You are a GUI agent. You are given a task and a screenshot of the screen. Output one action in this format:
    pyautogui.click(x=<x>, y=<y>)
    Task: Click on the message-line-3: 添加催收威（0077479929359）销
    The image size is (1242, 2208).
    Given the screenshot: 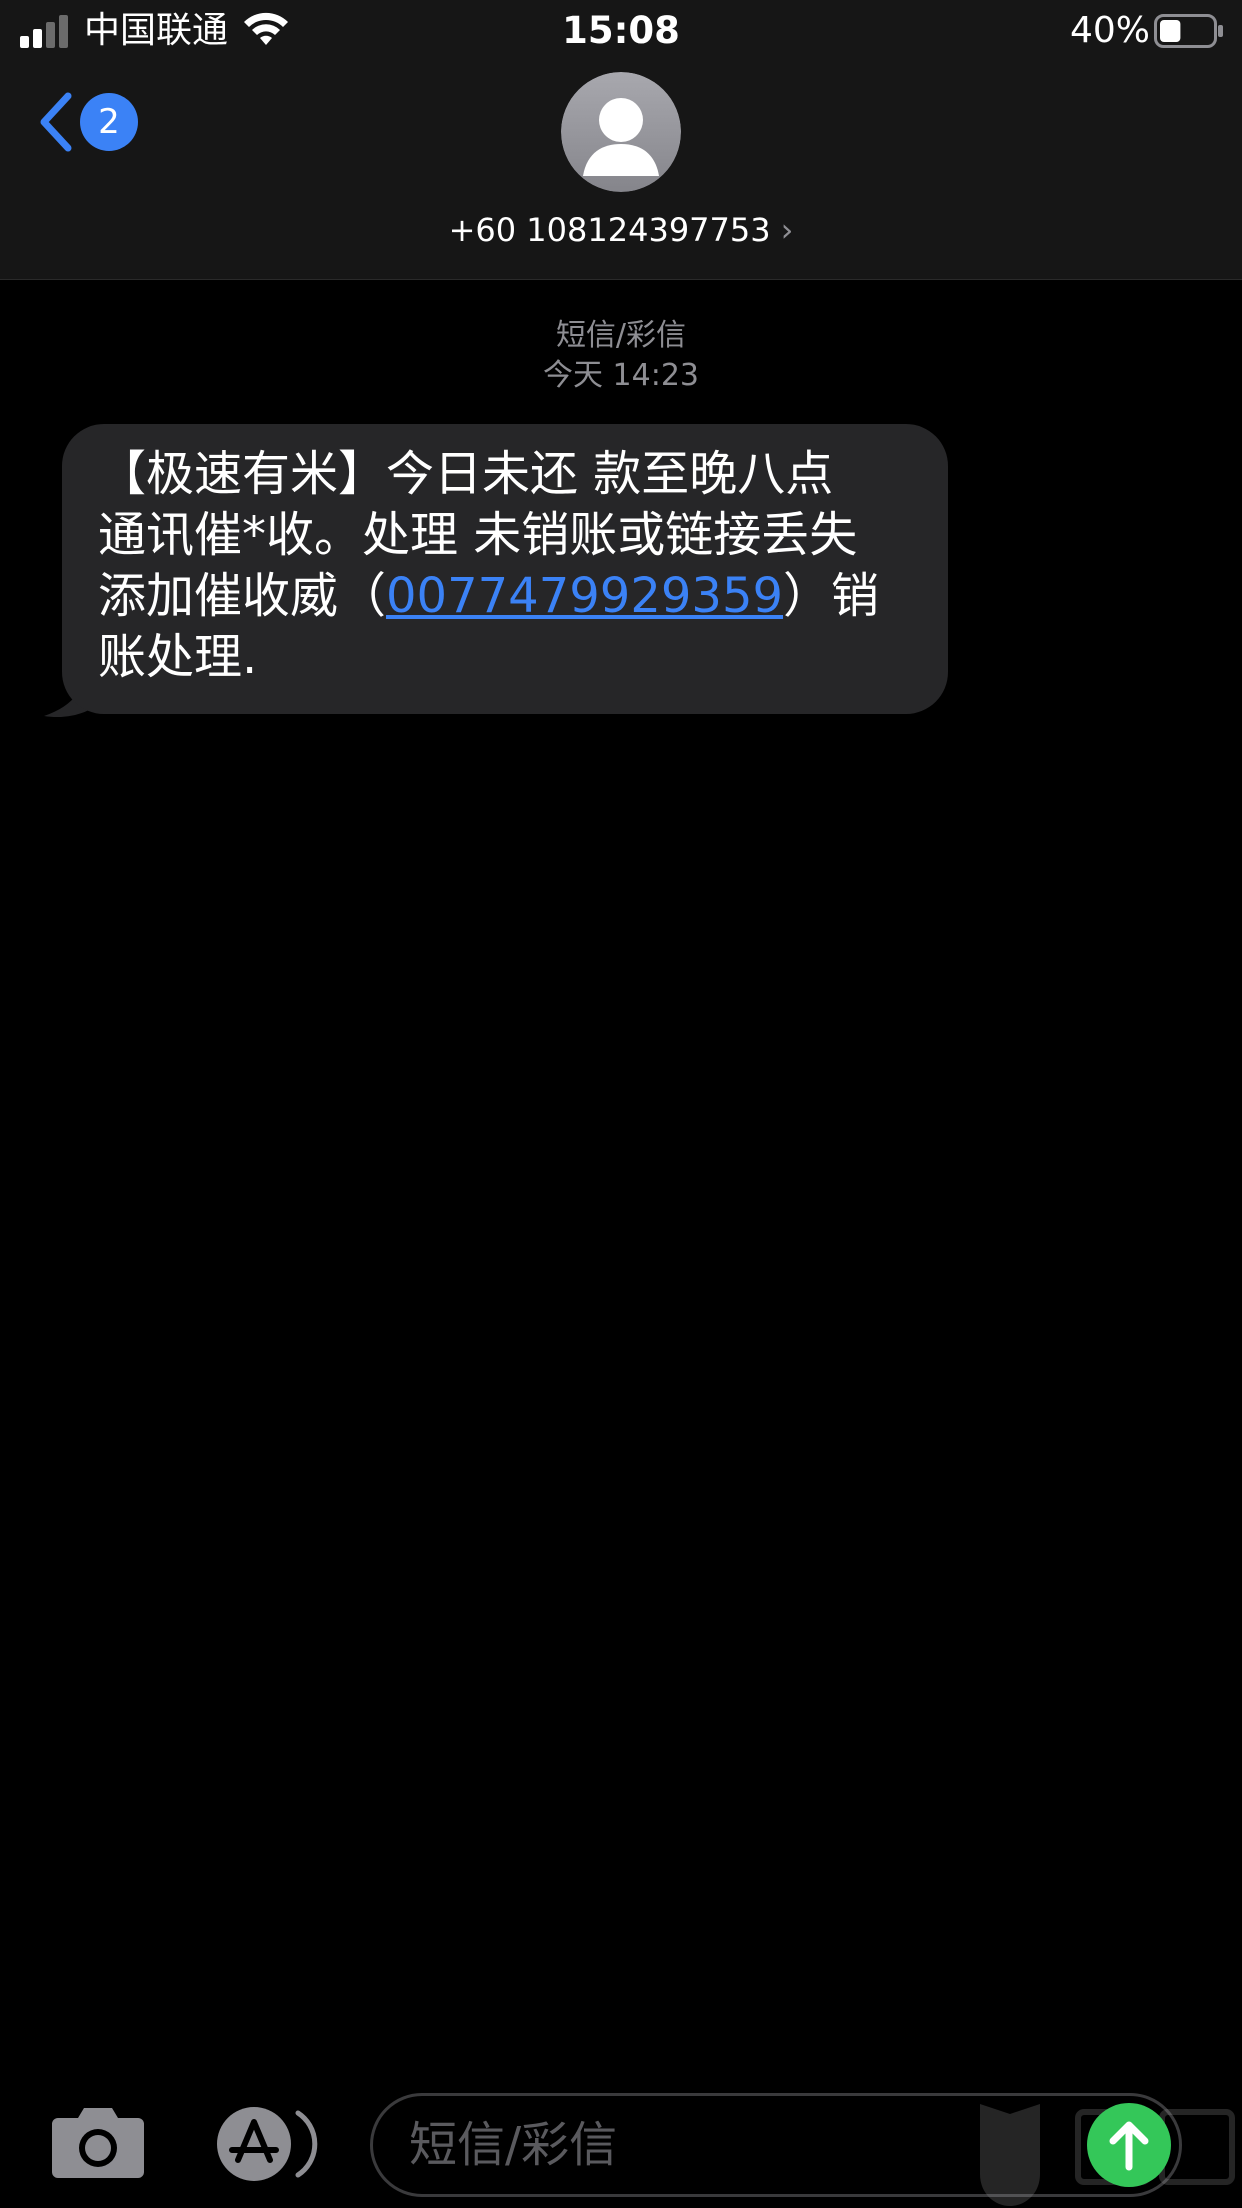 What is the action you would take?
    pyautogui.click(x=505, y=596)
    